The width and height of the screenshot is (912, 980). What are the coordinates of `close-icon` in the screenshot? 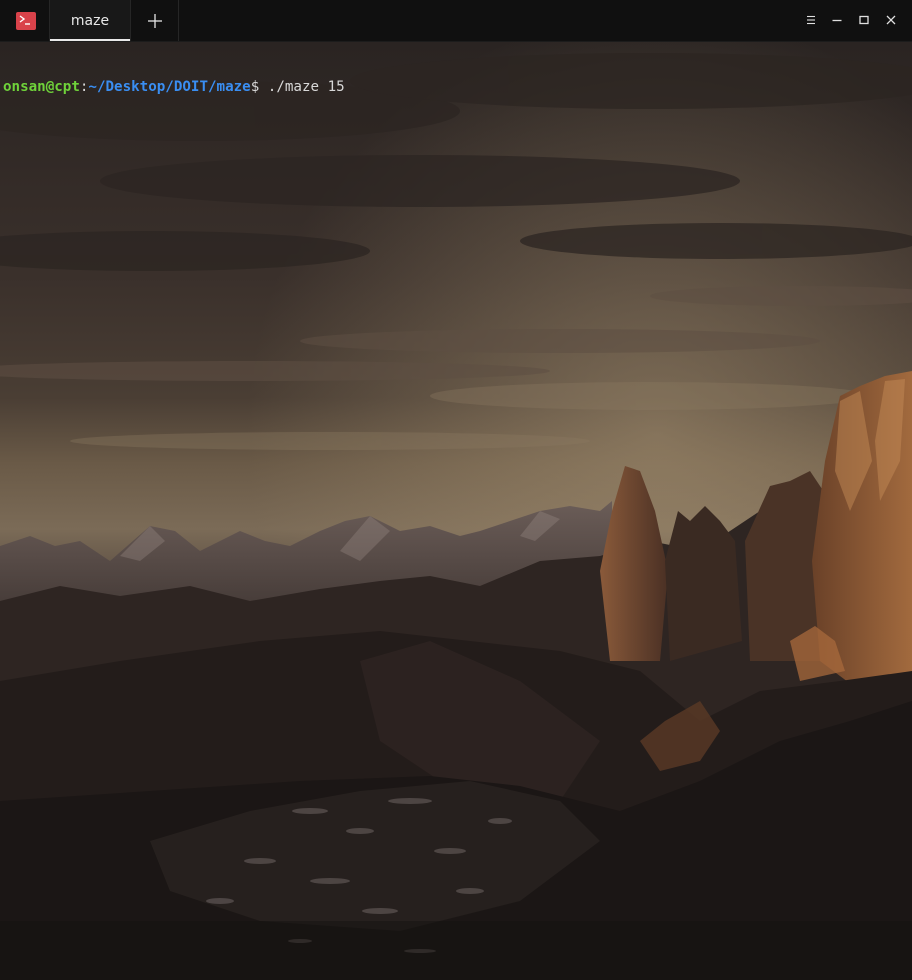 It's located at (891, 20).